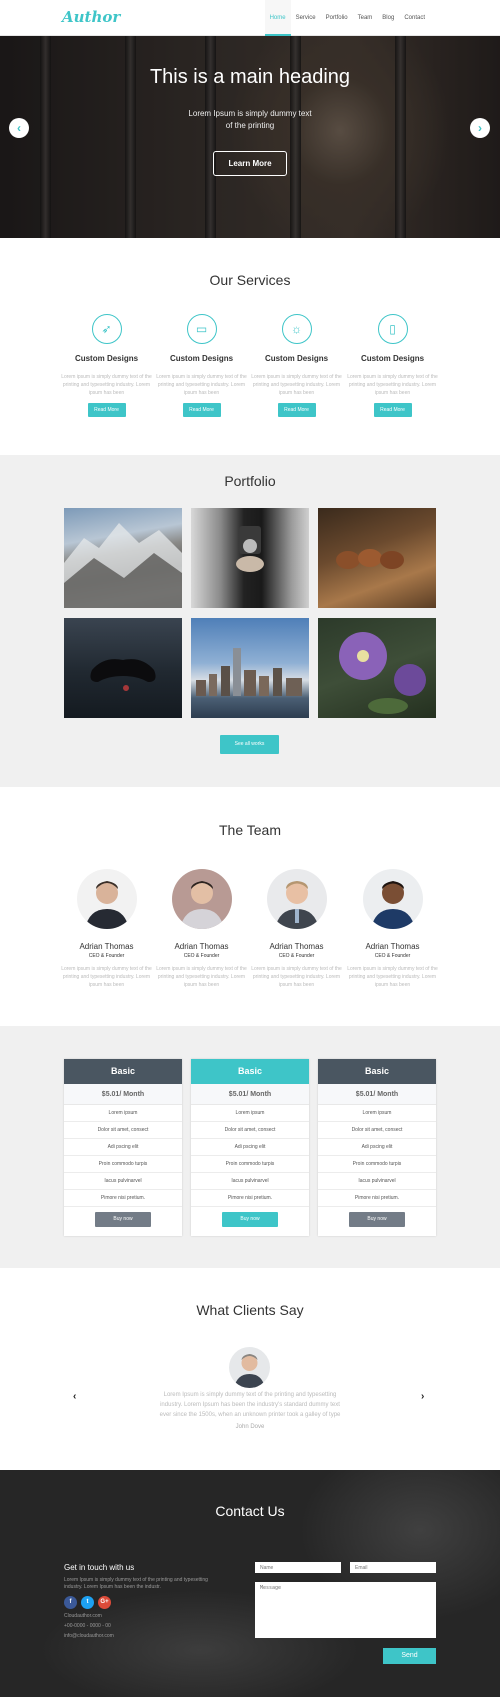  What do you see at coordinates (377, 558) in the screenshot?
I see `portfolio-image-mushrooms` at bounding box center [377, 558].